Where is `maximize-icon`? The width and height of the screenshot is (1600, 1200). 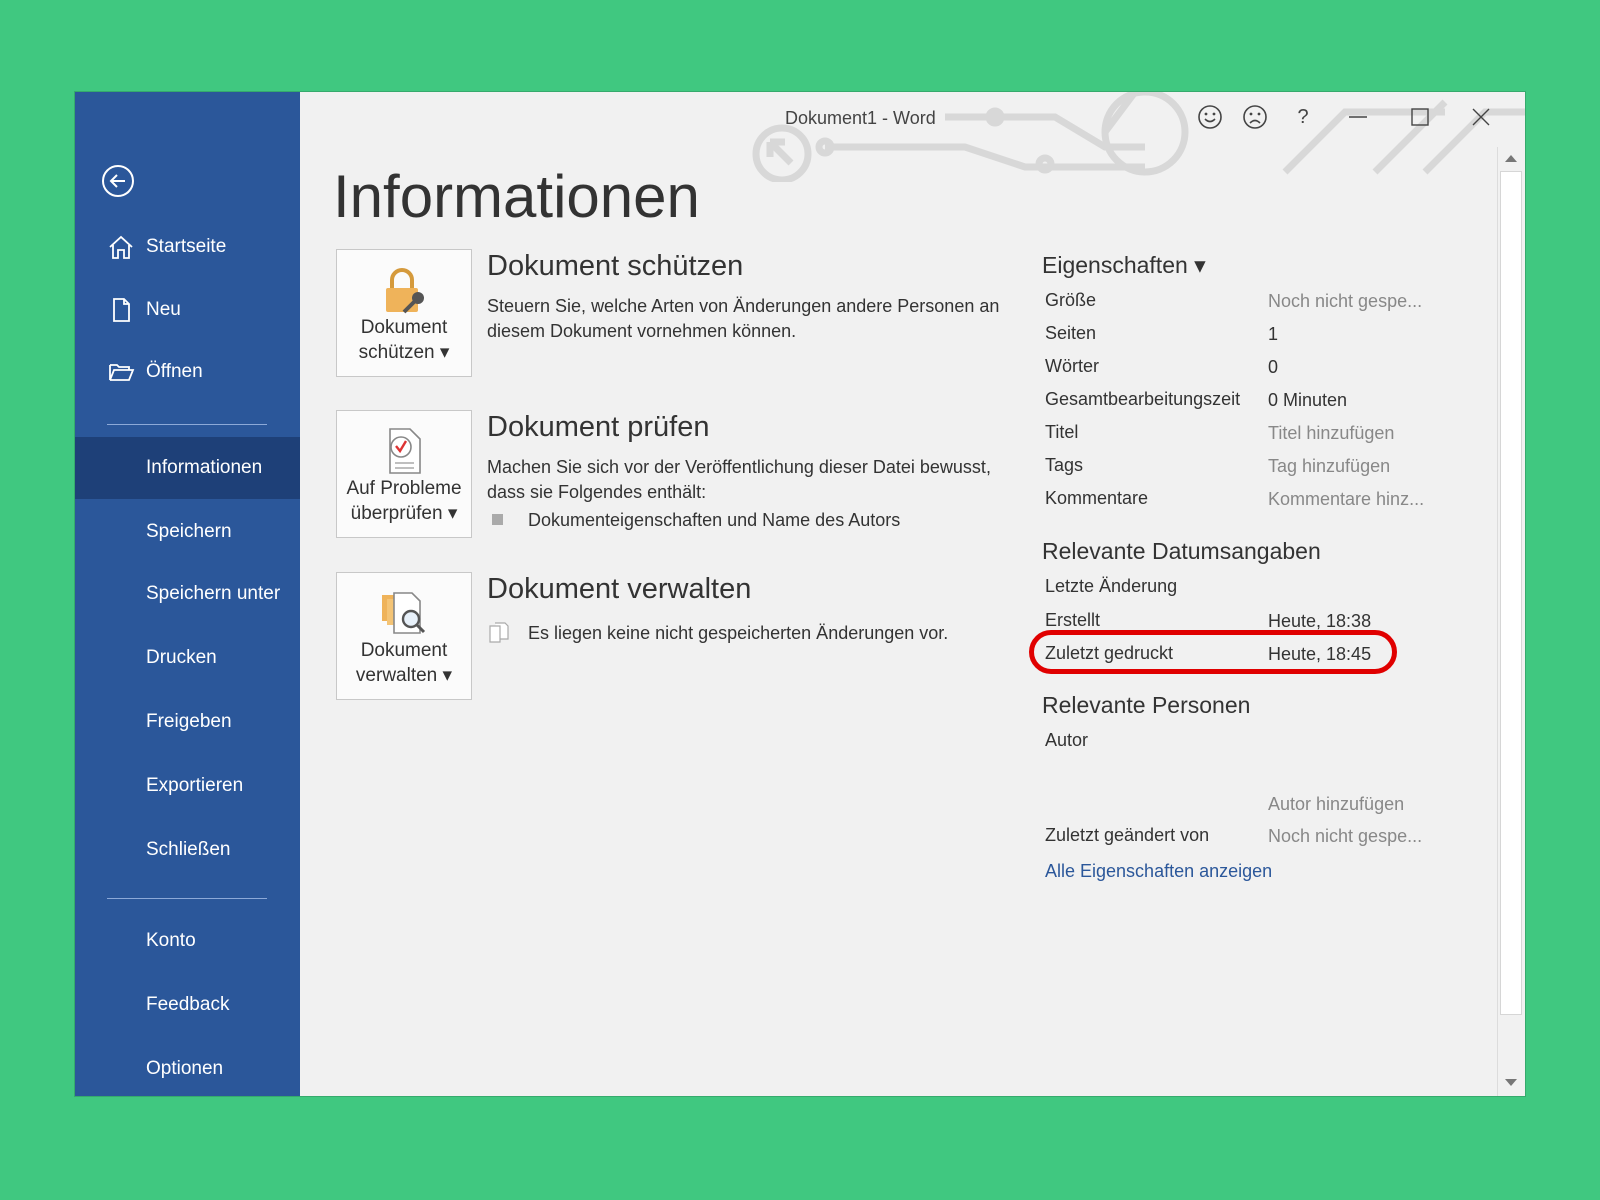 maximize-icon is located at coordinates (1420, 117).